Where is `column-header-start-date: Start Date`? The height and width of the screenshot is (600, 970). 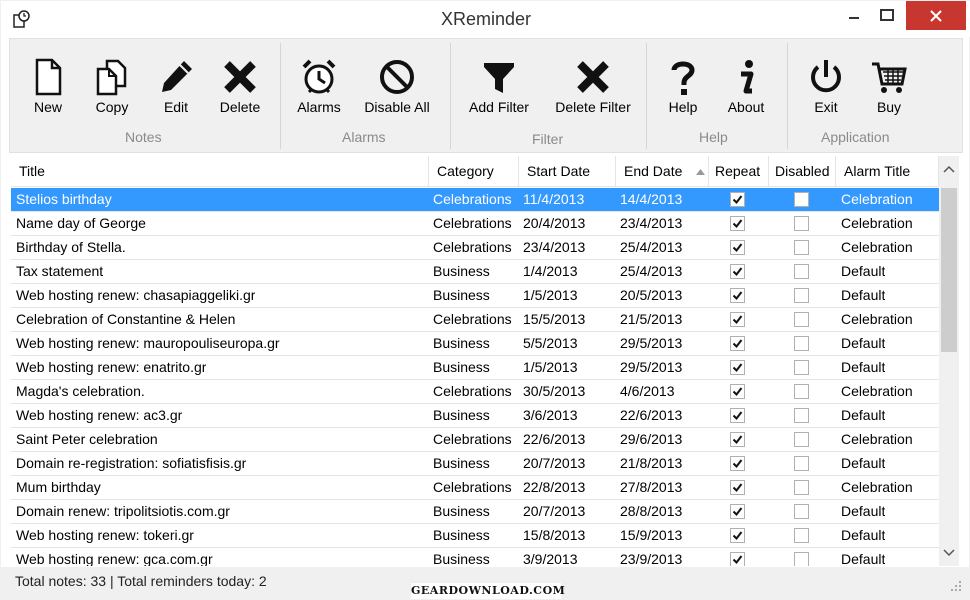 column-header-start-date: Start Date is located at coordinates (567, 171).